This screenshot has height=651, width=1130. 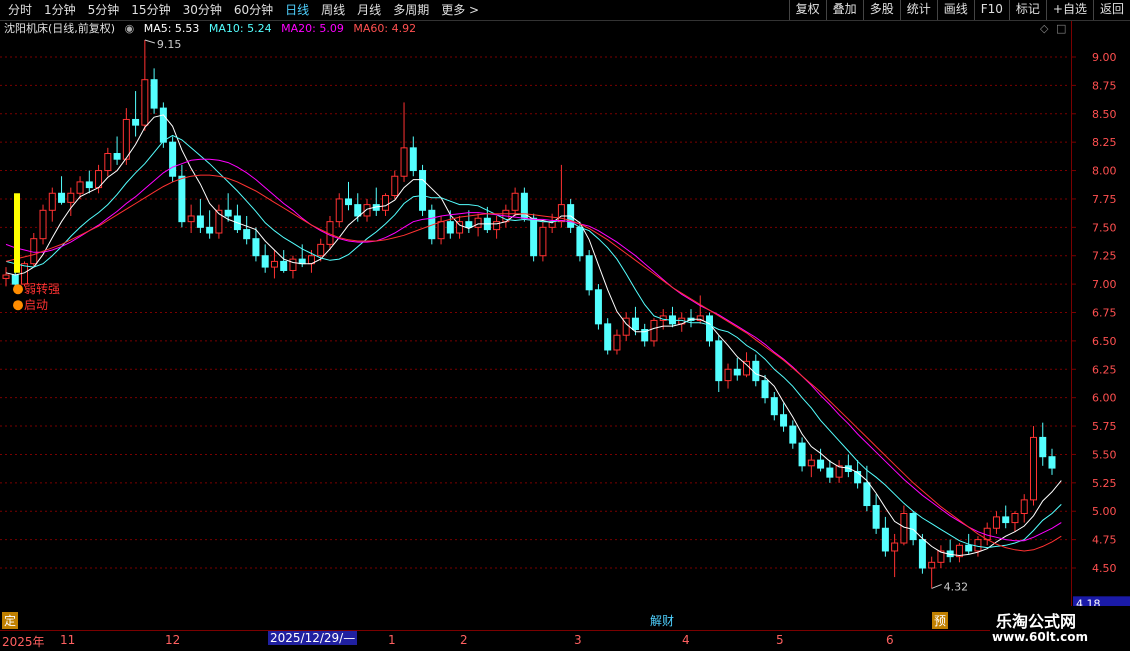 I want to click on add-watchlist-button: +自选, so click(x=1069, y=10).